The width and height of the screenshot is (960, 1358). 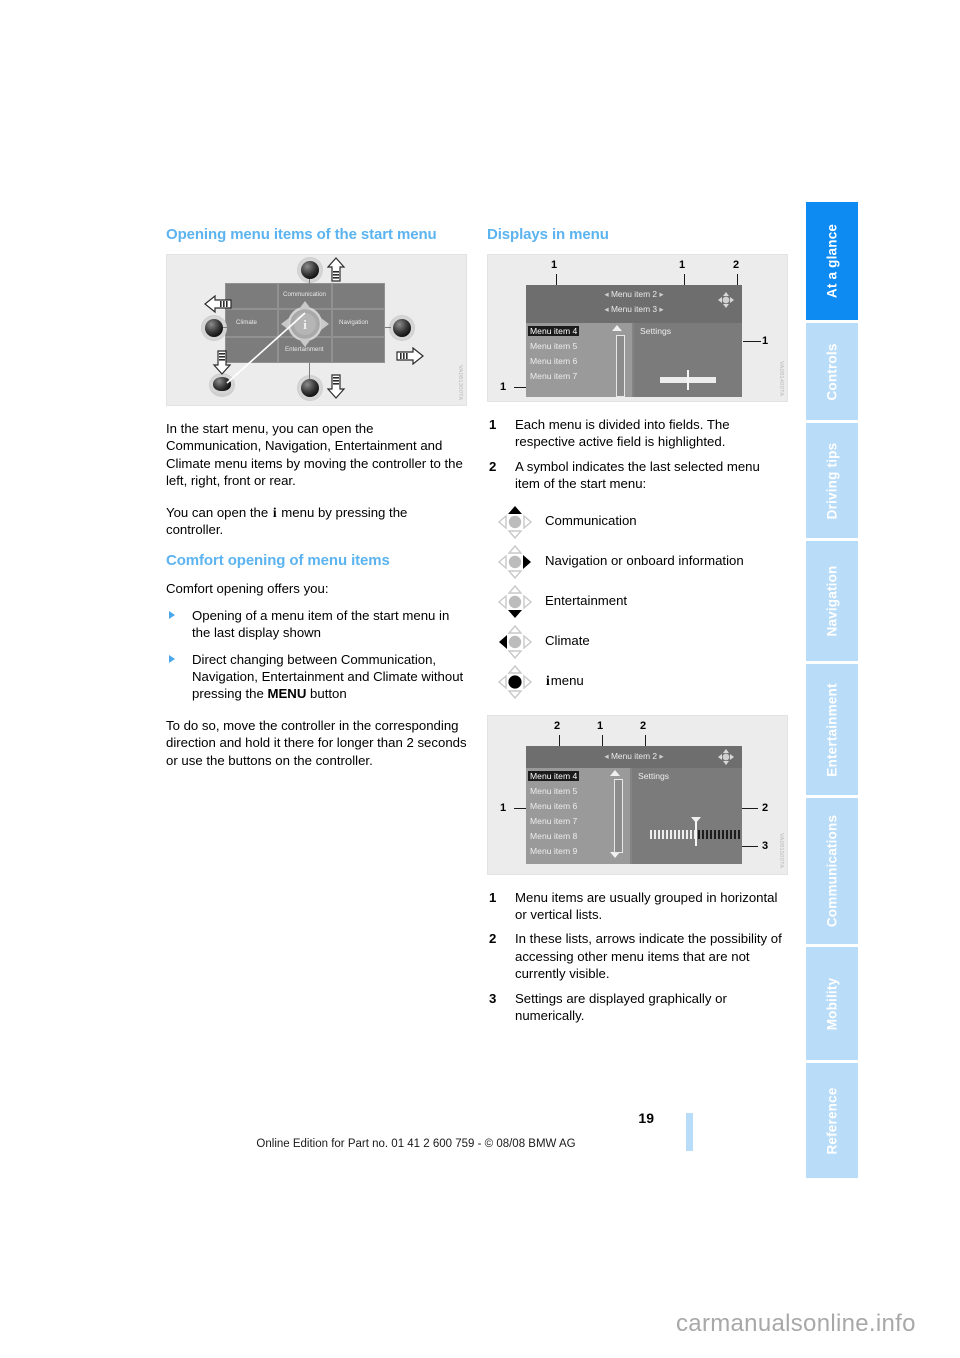 I want to click on settings-slider-knob, so click(x=688, y=380).